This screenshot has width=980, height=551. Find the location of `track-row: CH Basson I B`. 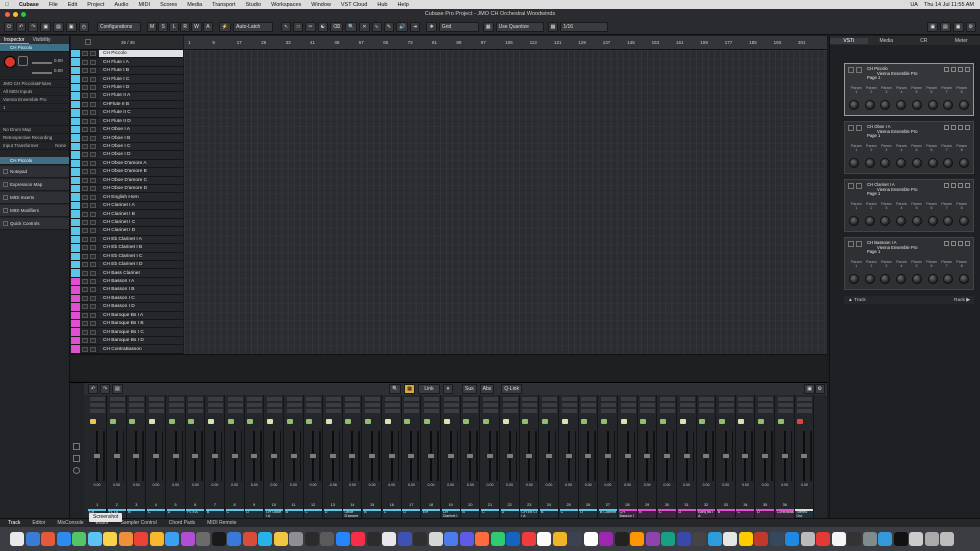

track-row: CH Basson I B is located at coordinates (127, 290).